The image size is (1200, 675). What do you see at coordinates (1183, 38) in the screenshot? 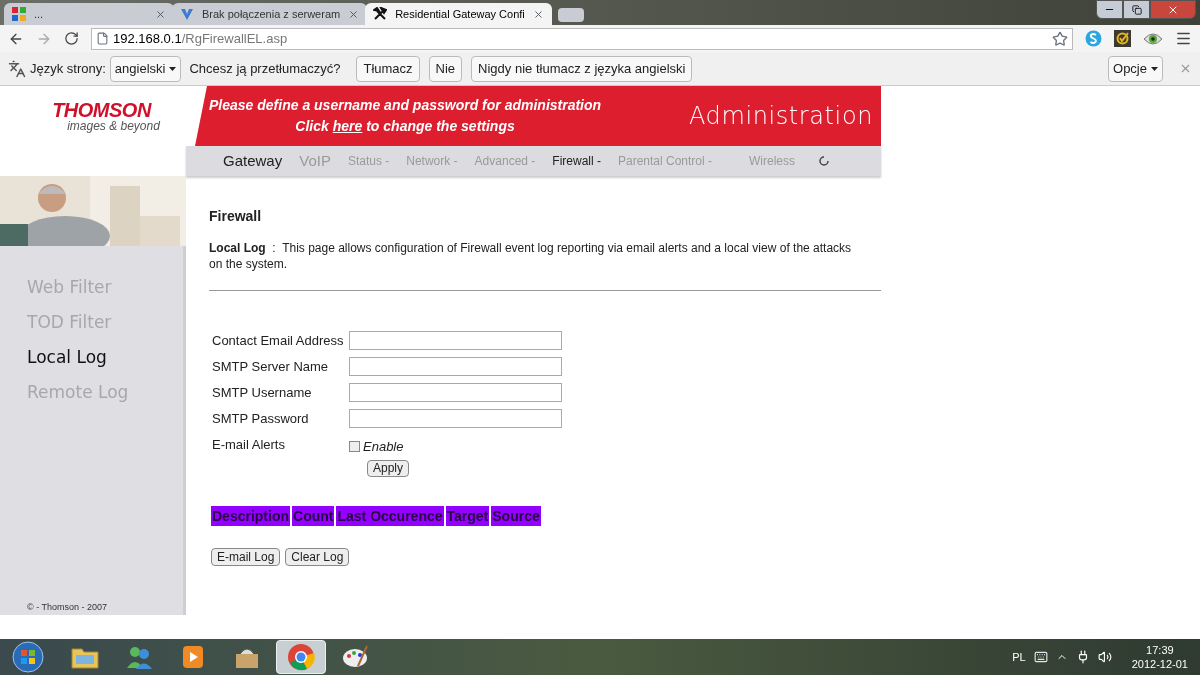
I see `menu-icon` at bounding box center [1183, 38].